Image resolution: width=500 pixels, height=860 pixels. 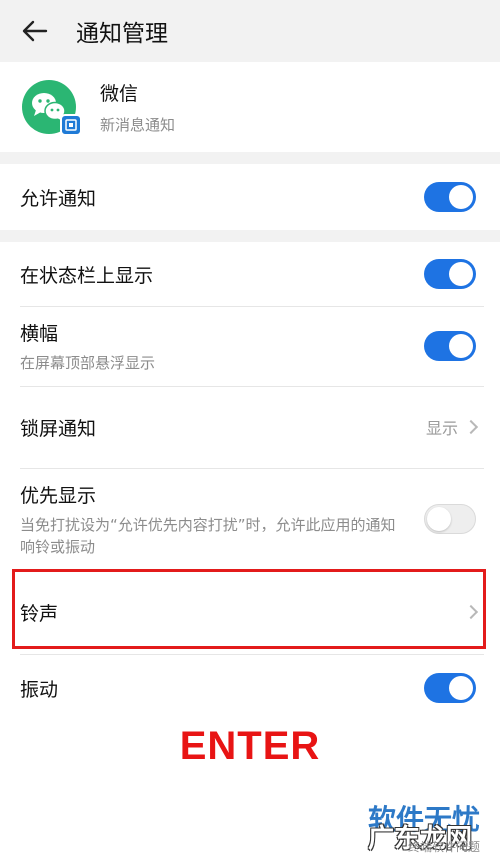 I want to click on allow-notifications-row: 允许通知, so click(x=250, y=197).